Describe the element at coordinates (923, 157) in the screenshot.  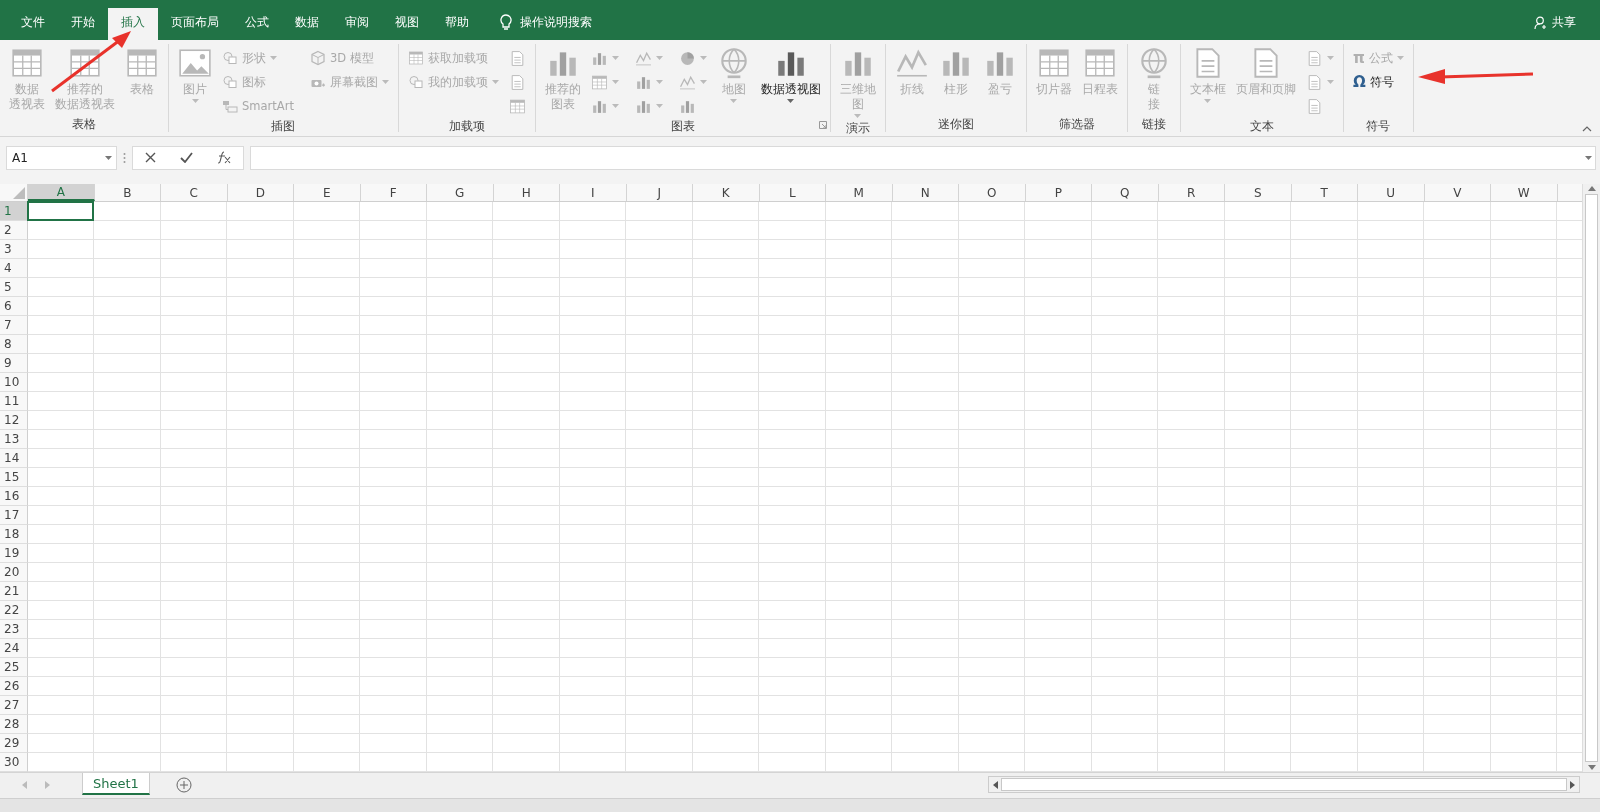
I see `formula-input` at that location.